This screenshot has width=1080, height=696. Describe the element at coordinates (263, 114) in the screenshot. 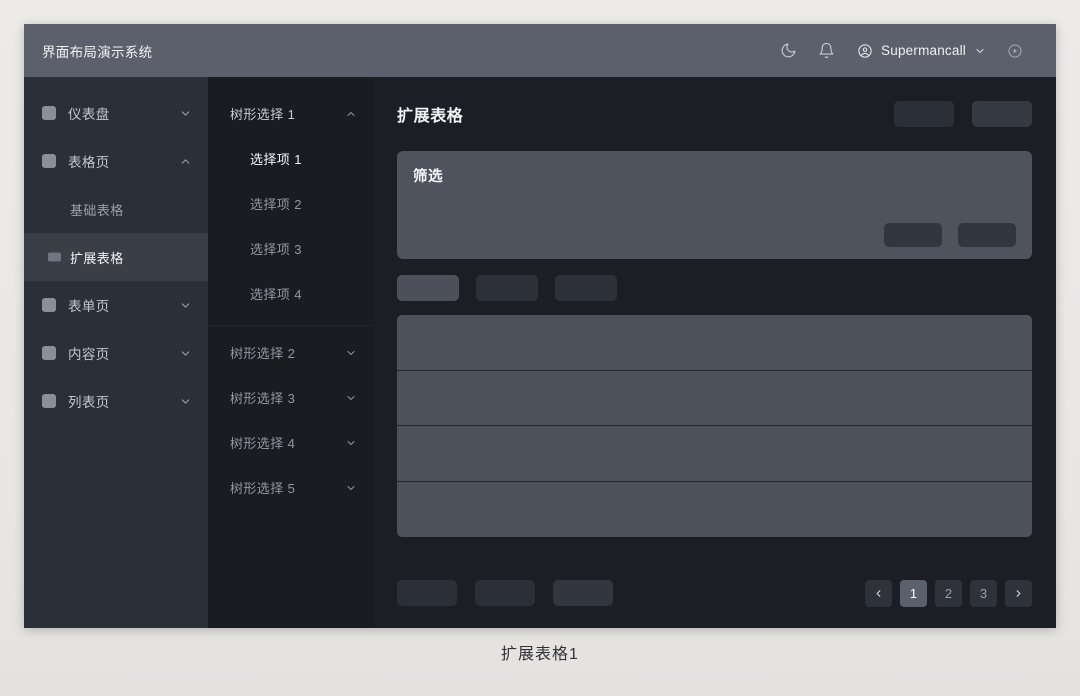

I see `tree-group-label: 树形选择 1` at that location.